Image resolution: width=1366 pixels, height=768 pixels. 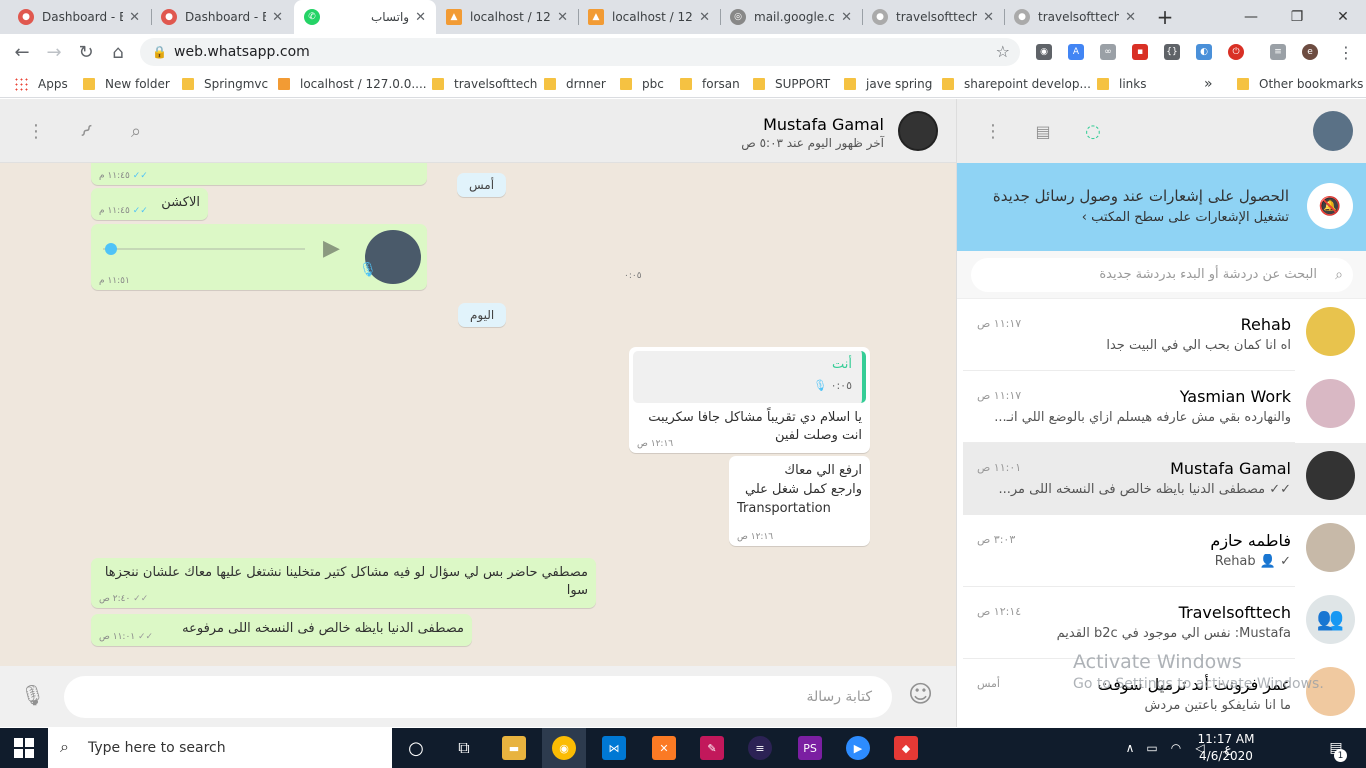 I want to click on other-bookmarks: Other bookmarks, so click(x=1300, y=84).